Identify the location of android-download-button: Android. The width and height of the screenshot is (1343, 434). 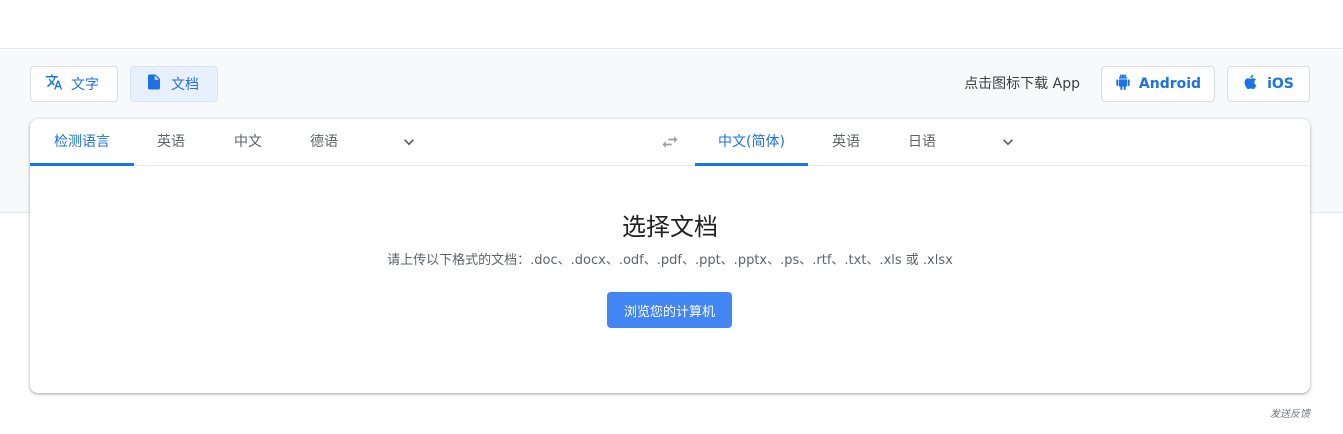
(1158, 84).